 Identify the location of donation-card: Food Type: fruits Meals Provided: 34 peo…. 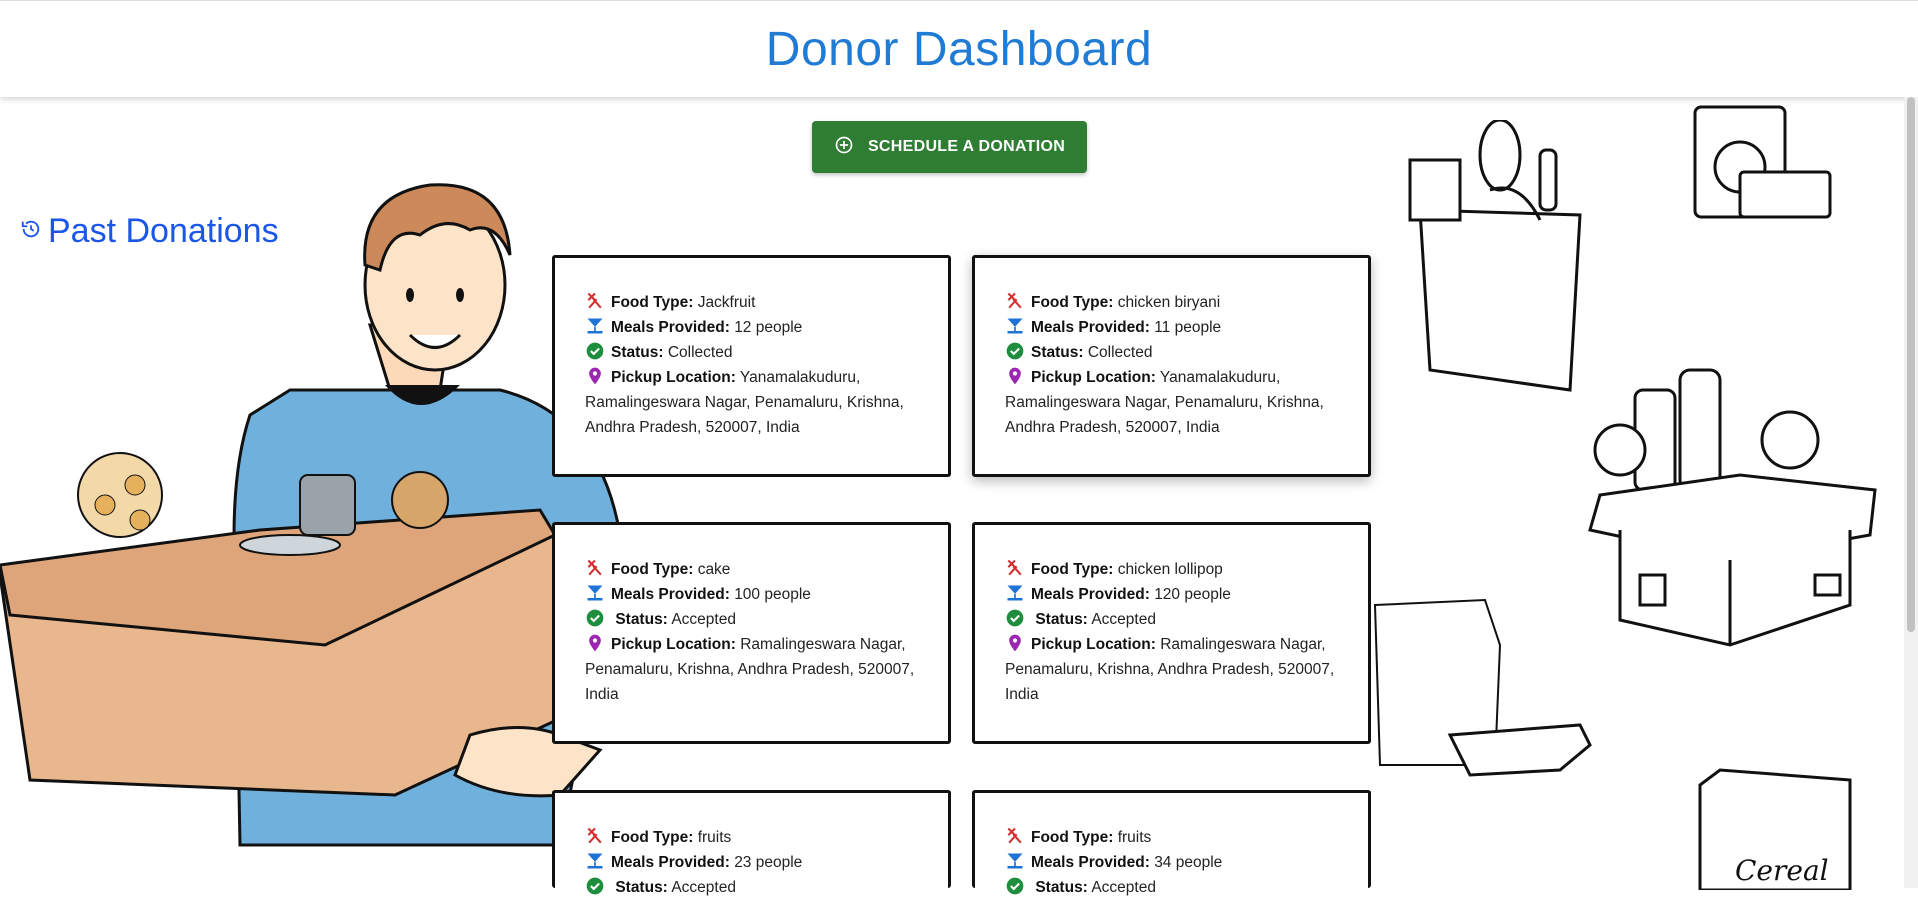
(1171, 843).